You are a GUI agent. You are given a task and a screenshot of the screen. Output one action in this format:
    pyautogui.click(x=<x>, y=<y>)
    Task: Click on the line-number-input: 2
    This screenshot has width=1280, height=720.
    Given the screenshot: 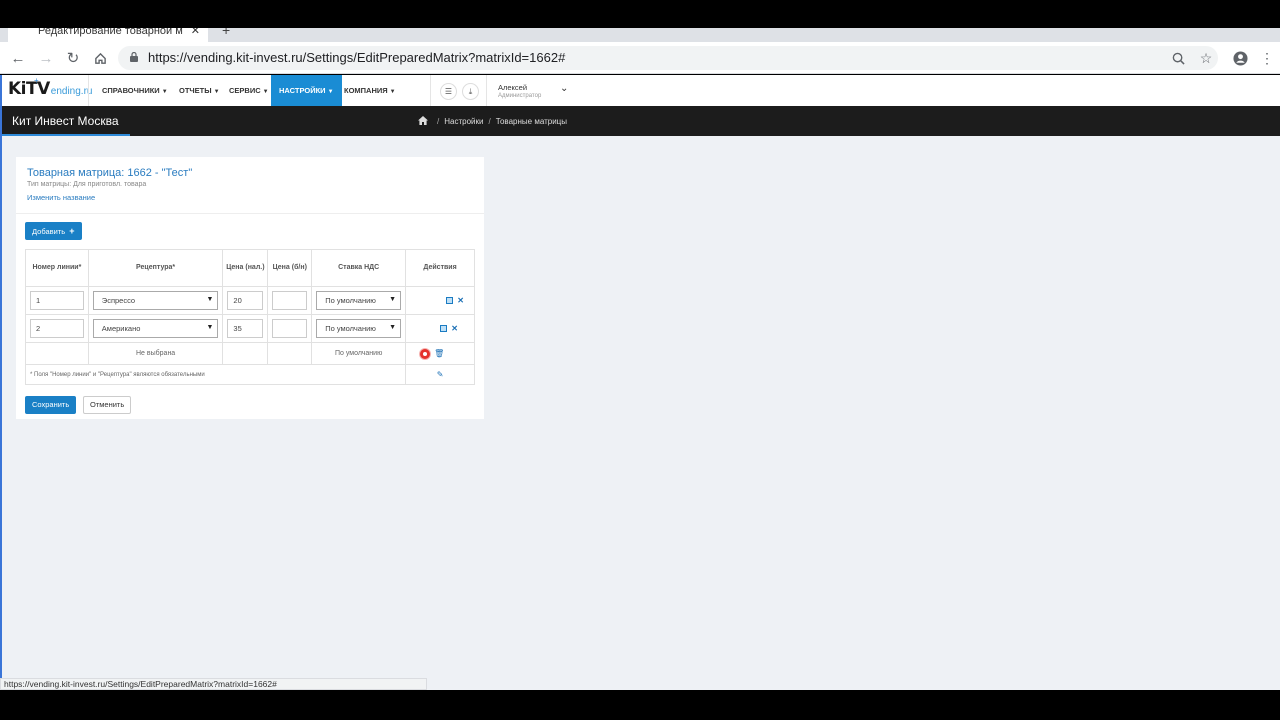 What is the action you would take?
    pyautogui.click(x=57, y=328)
    